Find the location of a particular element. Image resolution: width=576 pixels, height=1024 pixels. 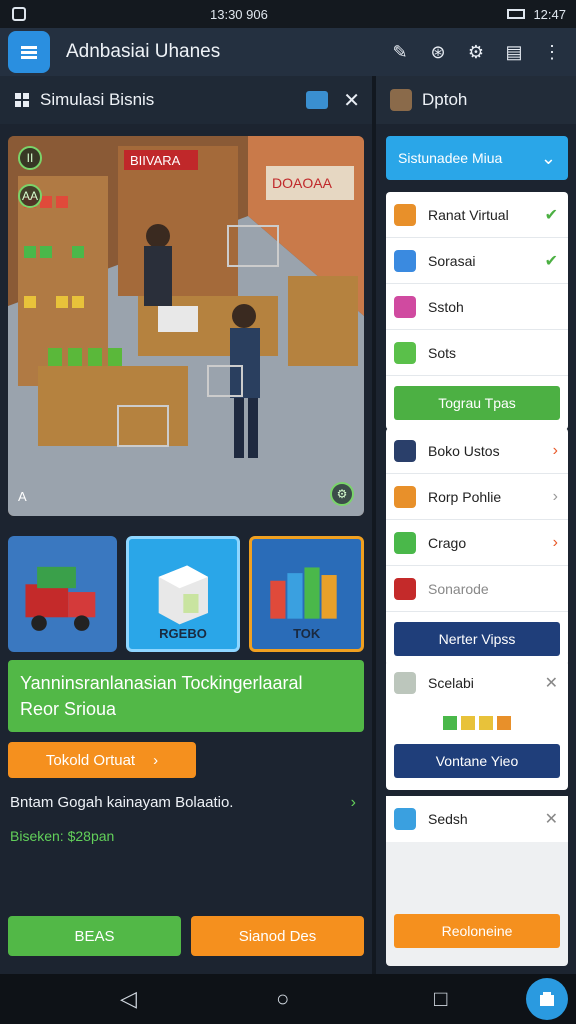

sidebar-card-4: Sedsh ✕ Reoloneine is located at coordinates (477, 881).